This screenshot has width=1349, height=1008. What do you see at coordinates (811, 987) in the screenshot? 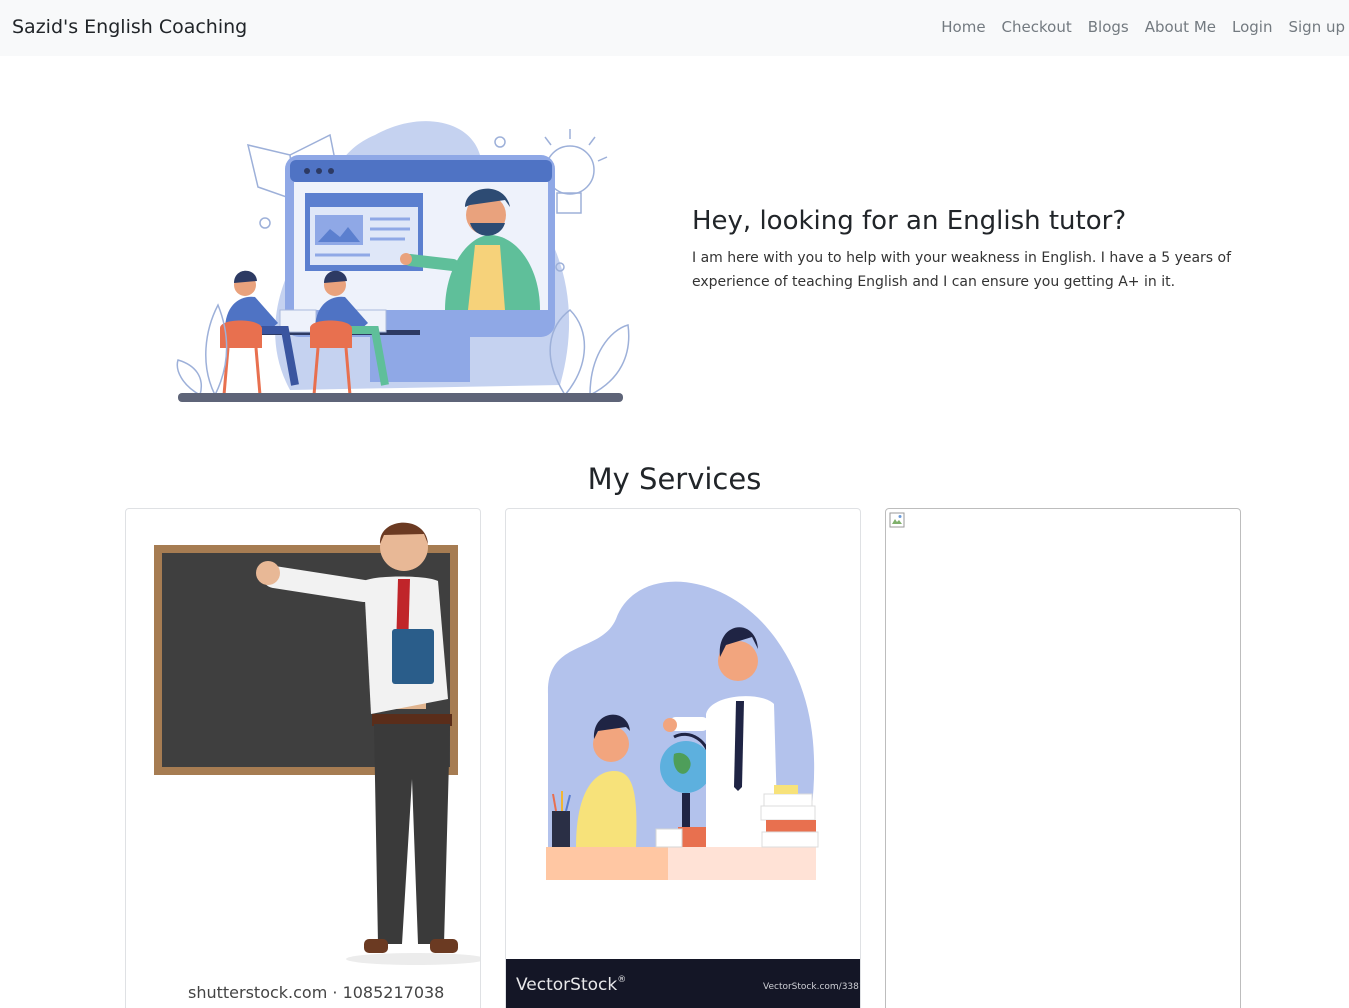
I see `vectorstock-watermark: VectorStock.com/33819739` at bounding box center [811, 987].